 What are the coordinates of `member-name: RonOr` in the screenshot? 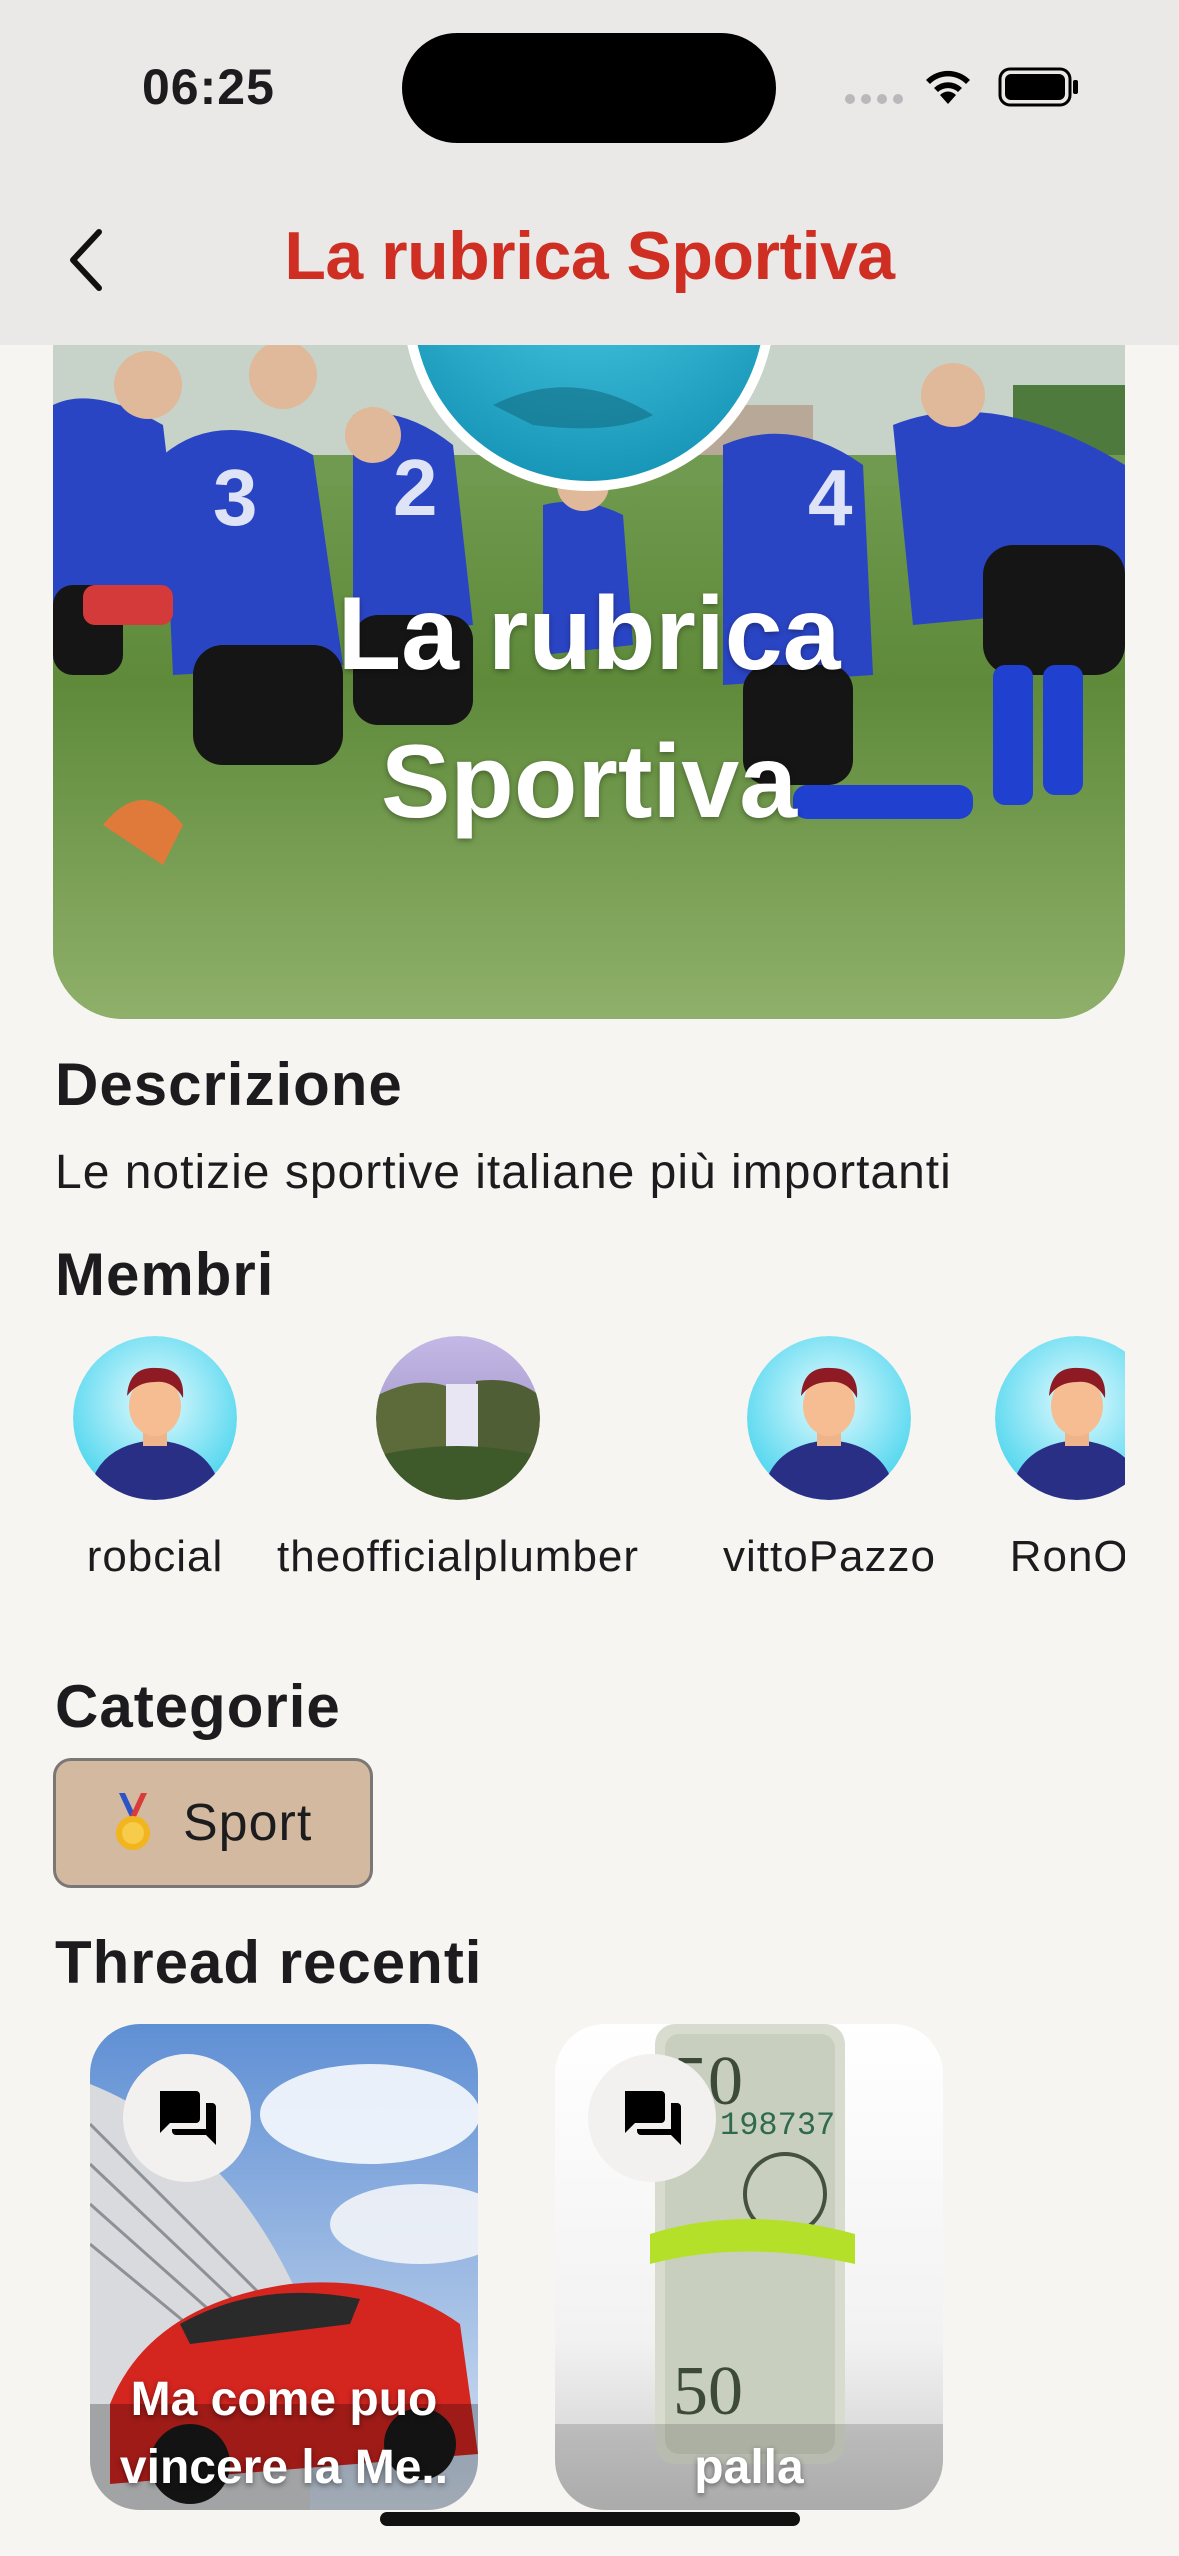 It's located at (1067, 1556).